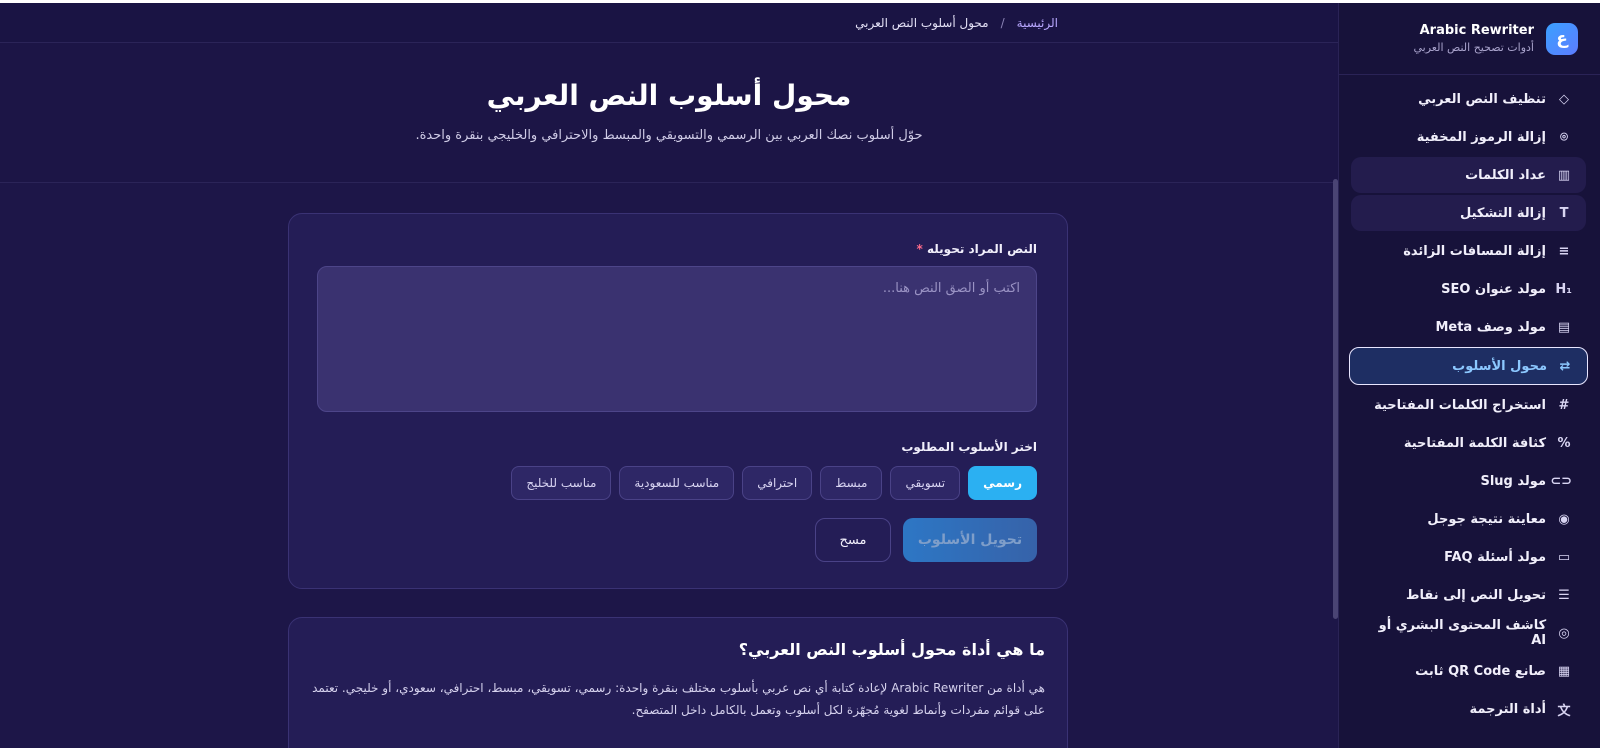 This screenshot has width=1600, height=748. What do you see at coordinates (1565, 366) in the screenshot?
I see `repeat-icon: ⇄` at bounding box center [1565, 366].